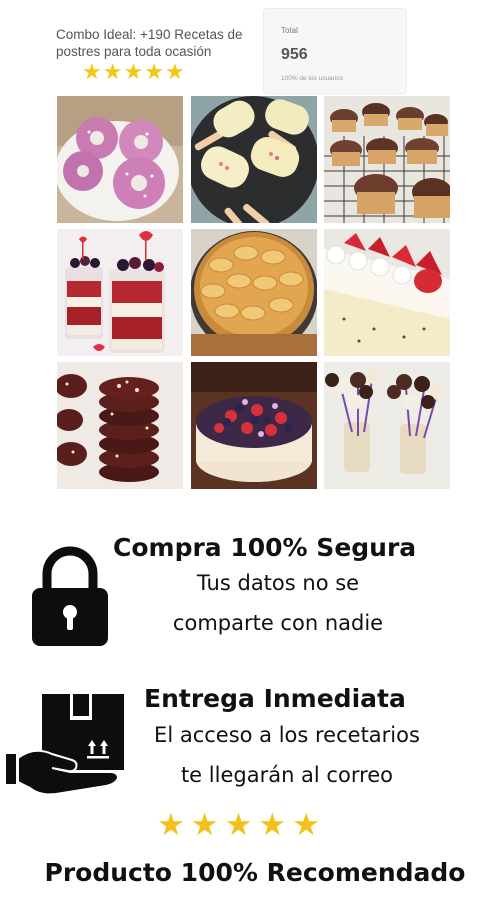  I want to click on product-star-rating: ★ ★ ★ ★ ★, so click(238, 825).